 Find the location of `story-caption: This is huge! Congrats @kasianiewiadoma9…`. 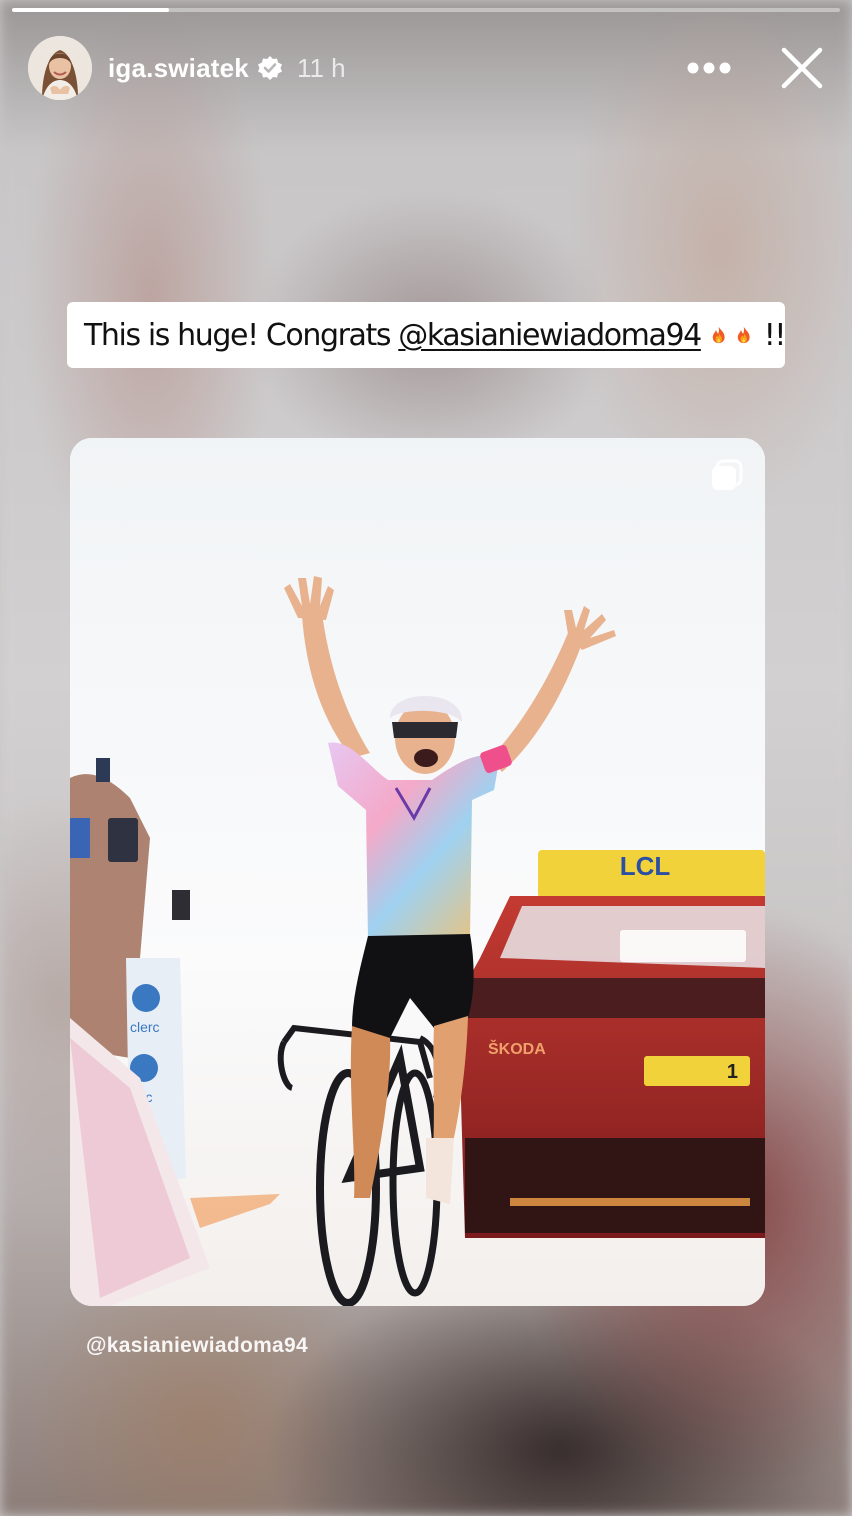

story-caption: This is huge! Congrats @kasianiewiadoma9… is located at coordinates (427, 335).